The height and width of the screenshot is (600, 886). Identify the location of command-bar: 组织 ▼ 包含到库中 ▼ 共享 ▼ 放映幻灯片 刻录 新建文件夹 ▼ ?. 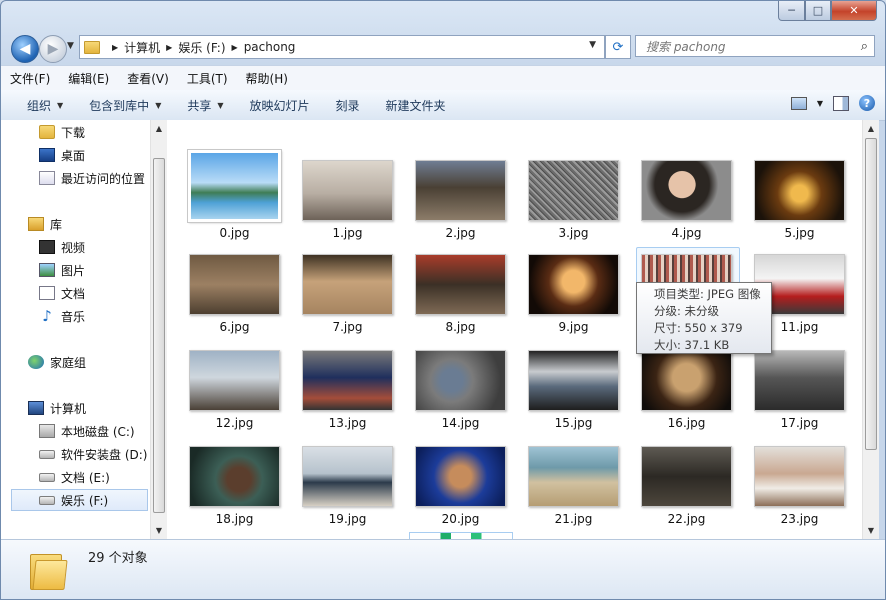
(443, 105).